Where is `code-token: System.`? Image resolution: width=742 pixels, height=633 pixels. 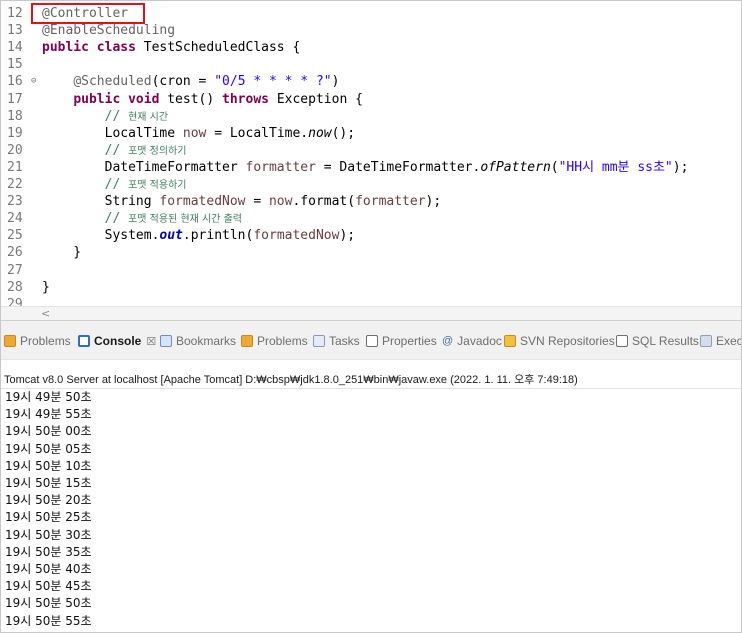 code-token: System. is located at coordinates (101, 236).